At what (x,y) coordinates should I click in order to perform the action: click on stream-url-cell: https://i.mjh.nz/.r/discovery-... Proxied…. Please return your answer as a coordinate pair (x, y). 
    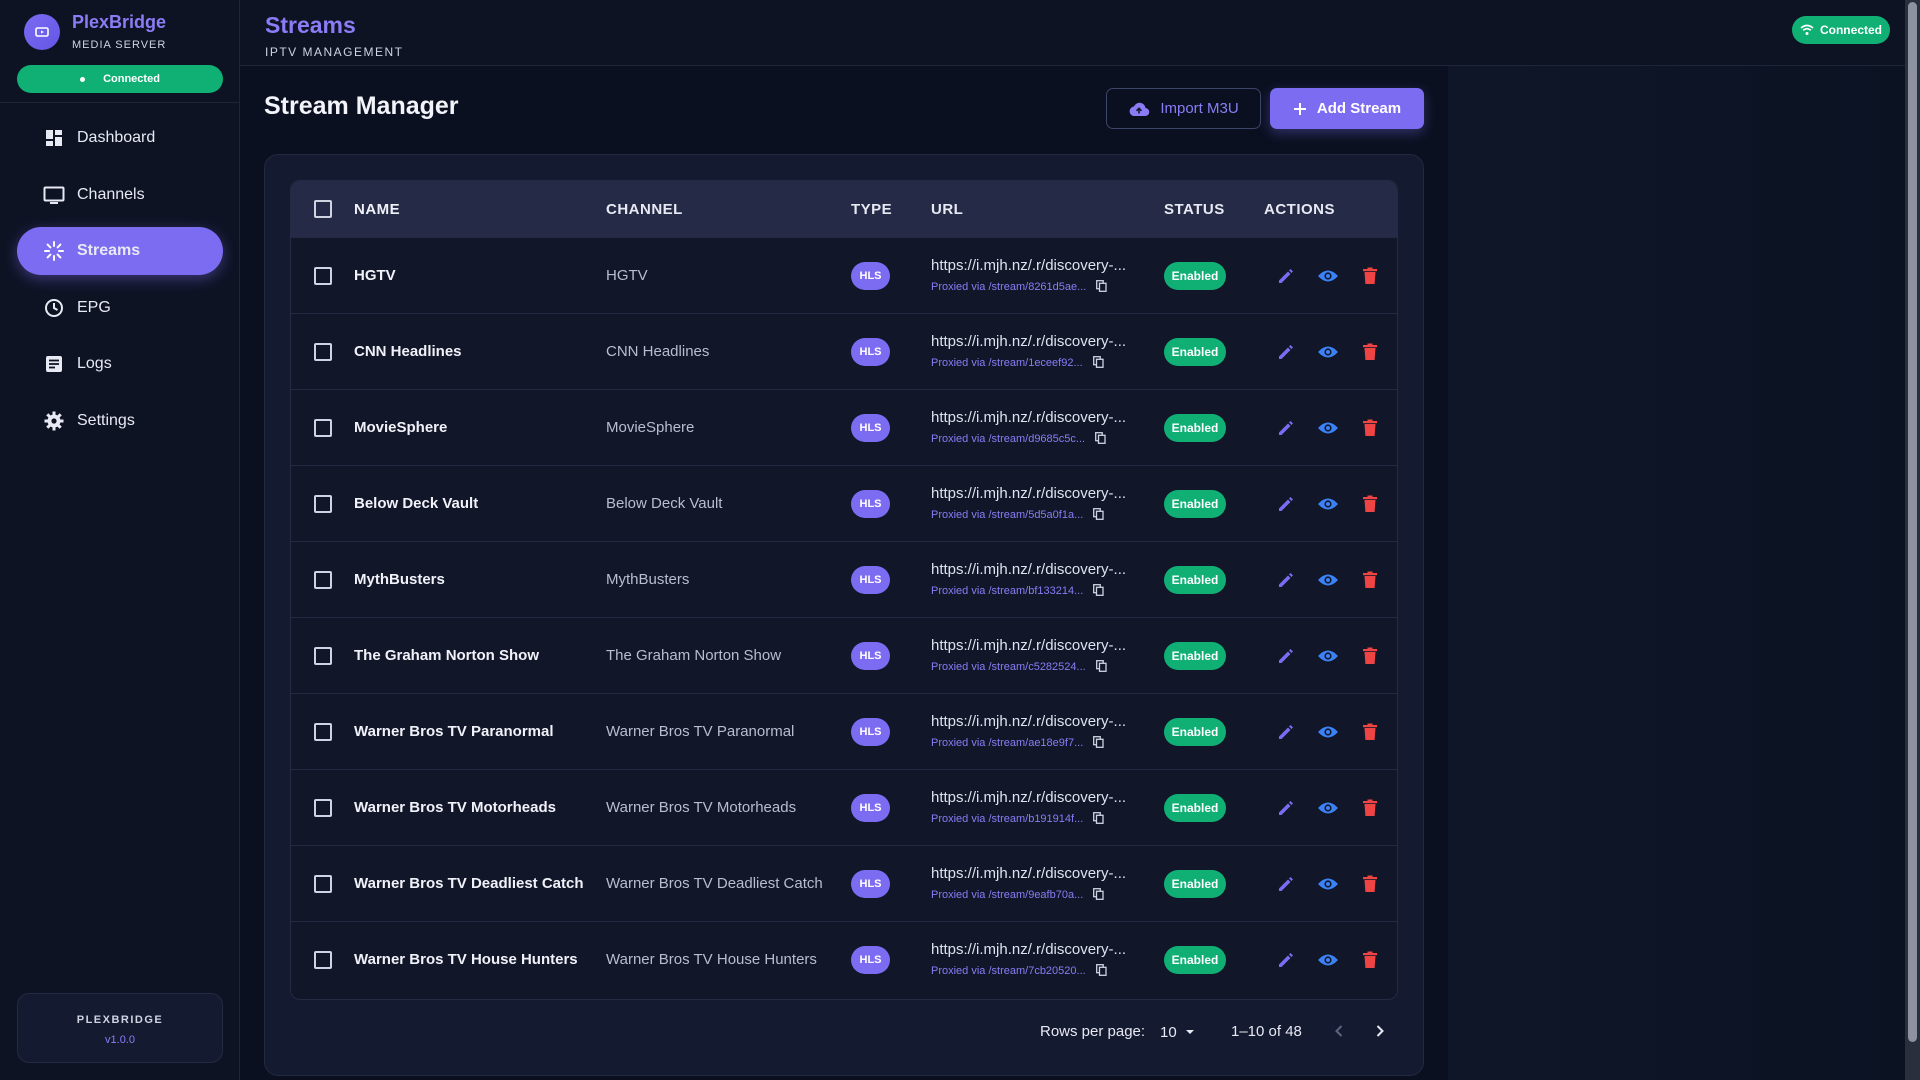
    Looking at the image, I should click on (1047, 656).